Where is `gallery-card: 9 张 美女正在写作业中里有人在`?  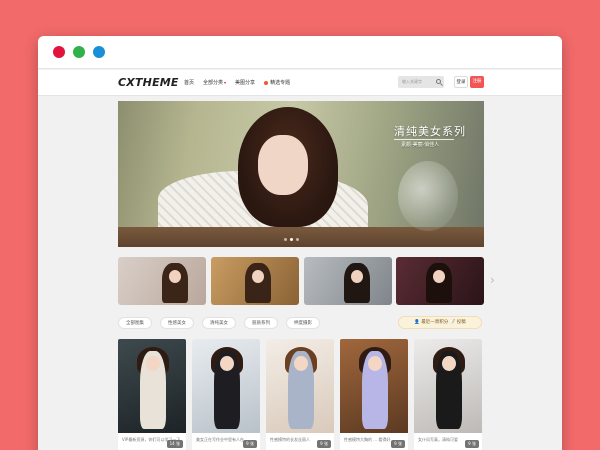
gallery-card: 9 张 美女正在写作业中里有人在 is located at coordinates (226, 394).